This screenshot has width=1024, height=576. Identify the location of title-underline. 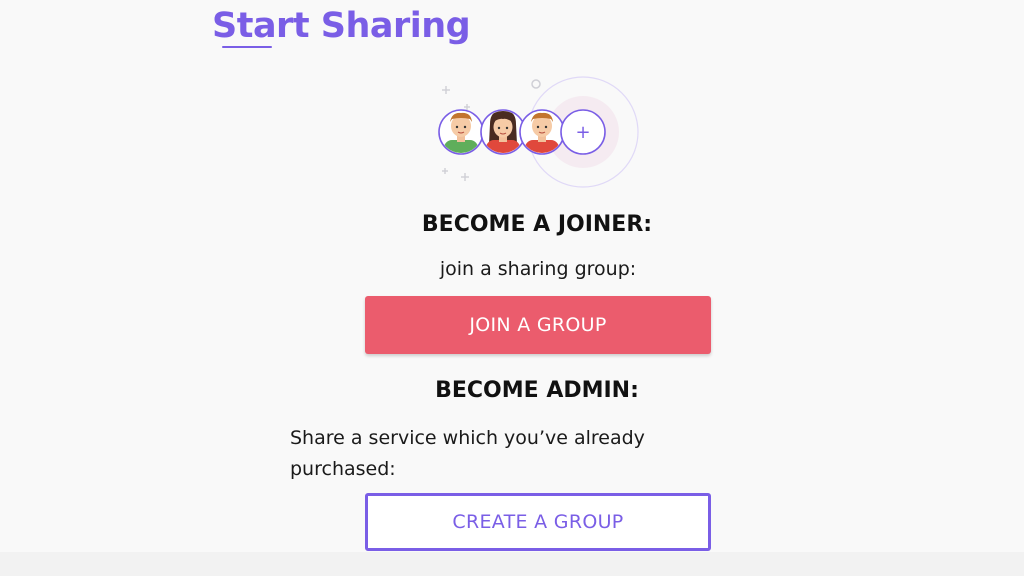
(247, 47).